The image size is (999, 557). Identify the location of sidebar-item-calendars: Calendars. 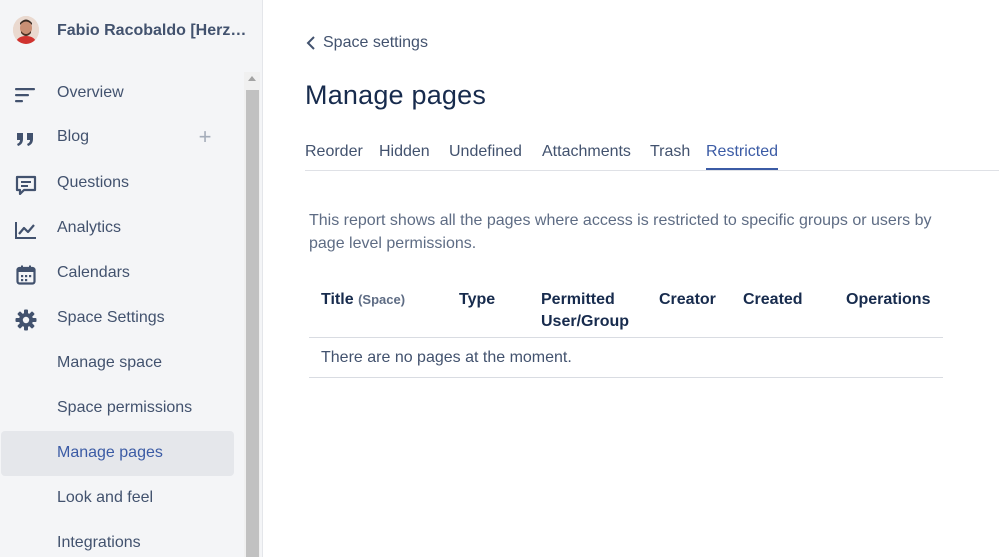
(120, 274).